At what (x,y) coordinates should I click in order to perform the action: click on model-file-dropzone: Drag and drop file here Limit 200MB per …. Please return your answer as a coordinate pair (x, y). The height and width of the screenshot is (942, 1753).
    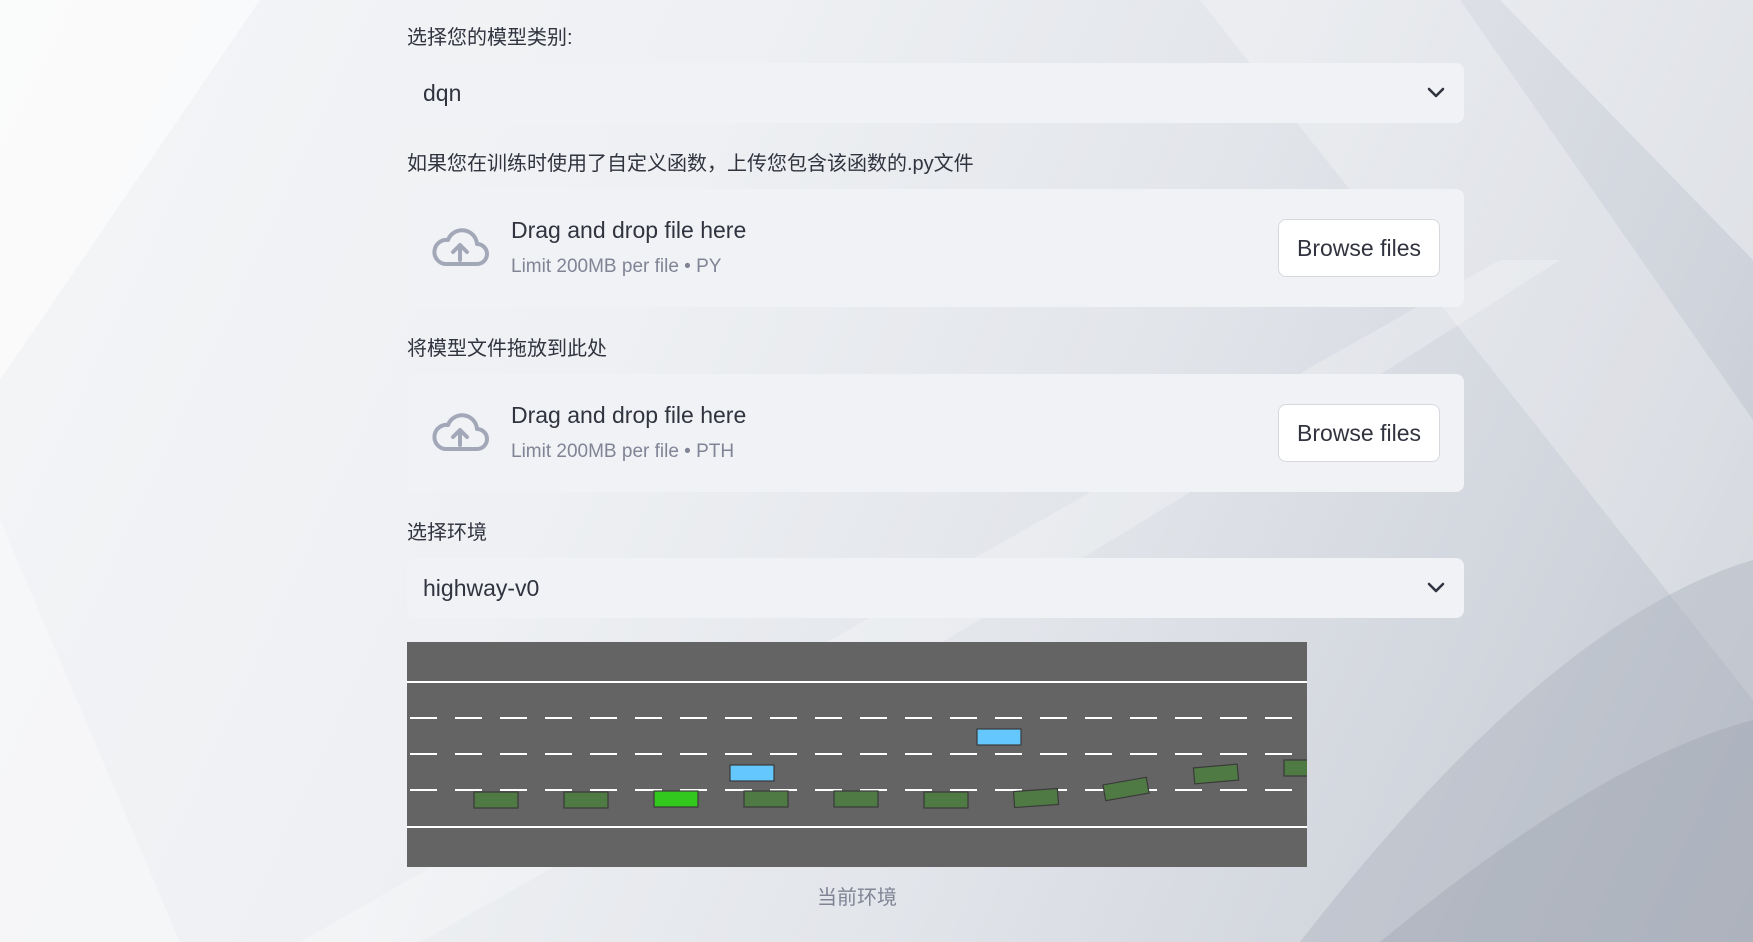
    Looking at the image, I should click on (935, 433).